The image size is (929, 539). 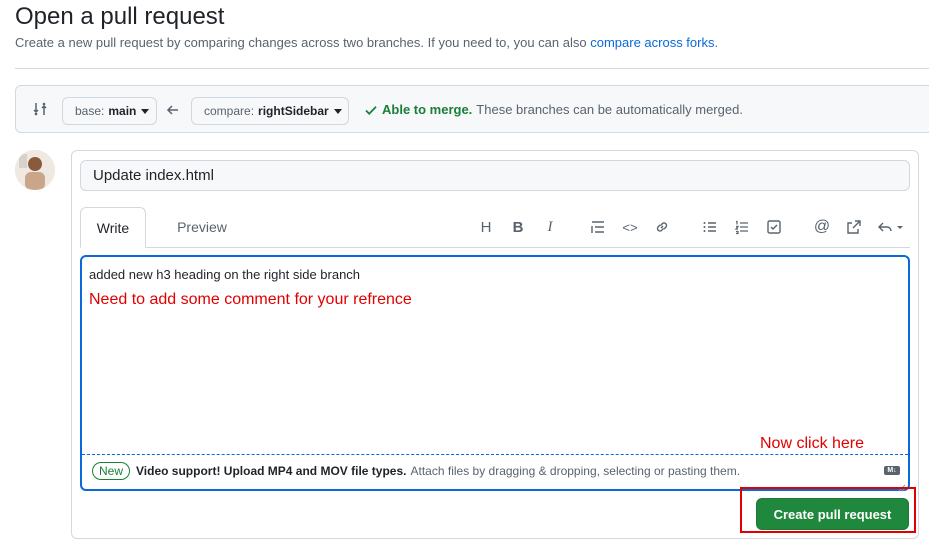 What do you see at coordinates (518, 227) in the screenshot?
I see `bold-icon: B` at bounding box center [518, 227].